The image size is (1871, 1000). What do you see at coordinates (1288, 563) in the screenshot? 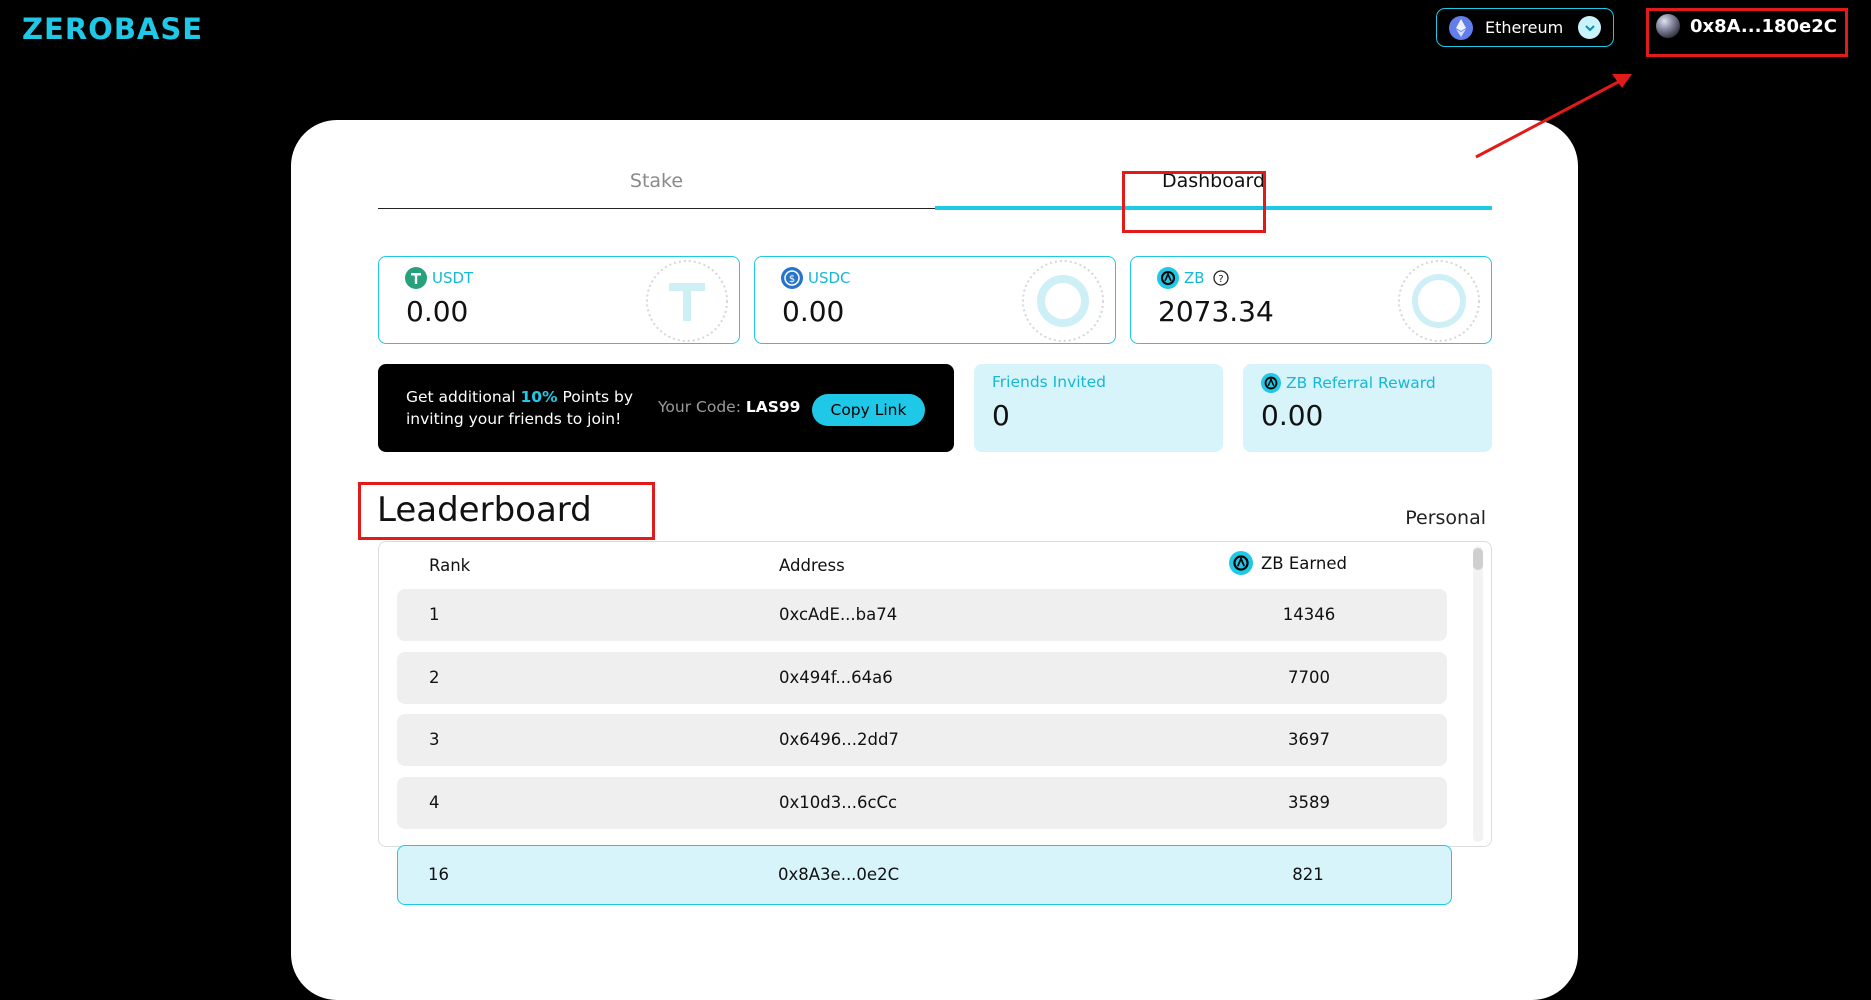
I see `column-zb-earned: ZB Earned` at bounding box center [1288, 563].